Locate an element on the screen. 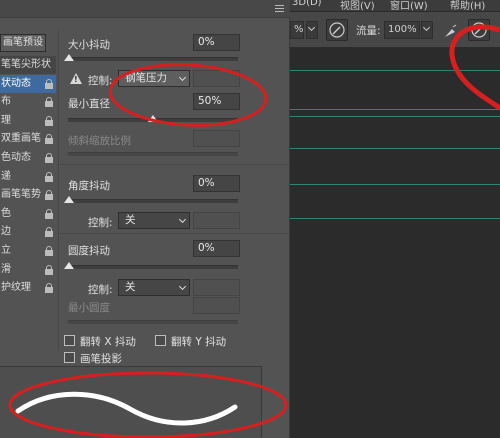 The image size is (500, 438). flip-x-label: 翻转 X 抖动 is located at coordinates (108, 342).